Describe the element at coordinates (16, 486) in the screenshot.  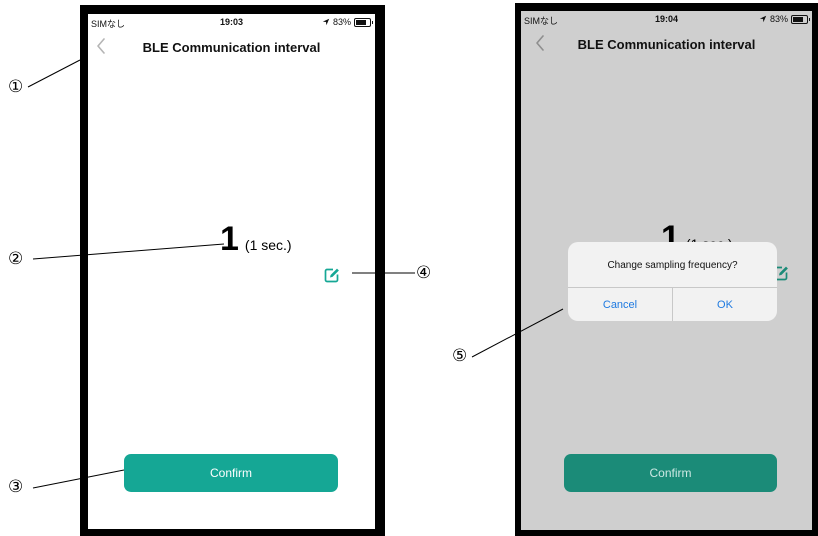
I see `callout-3: ③` at that location.